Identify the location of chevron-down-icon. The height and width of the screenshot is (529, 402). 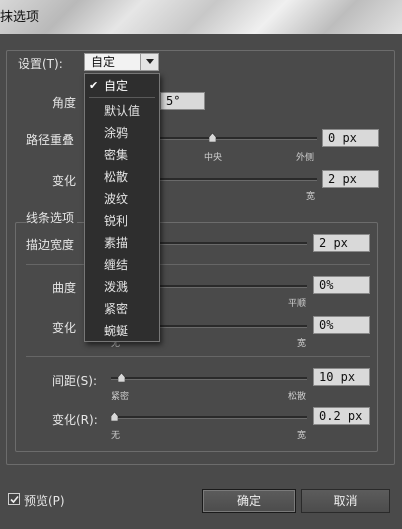
(149, 62).